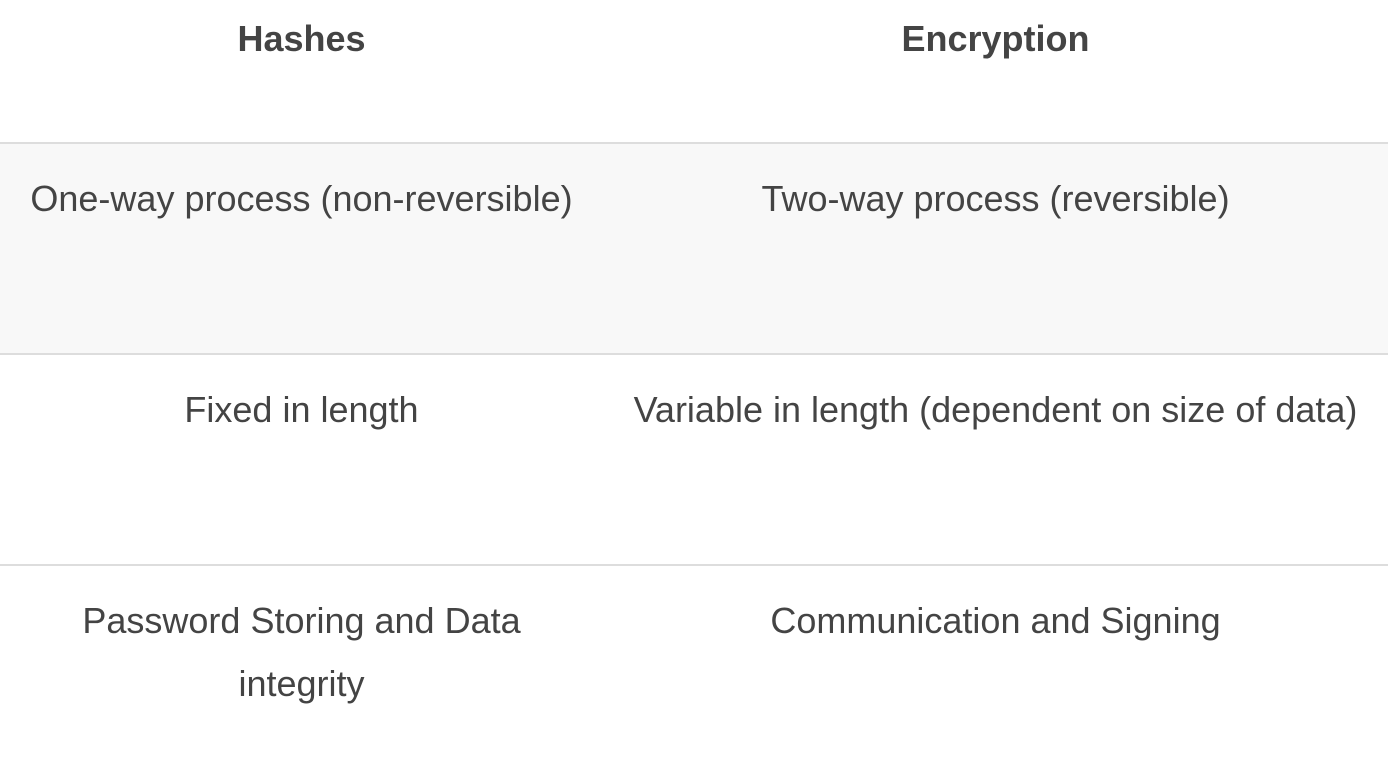 The image size is (1388, 776). I want to click on cell-hashes: Password Storing and Data integrity, so click(301, 652).